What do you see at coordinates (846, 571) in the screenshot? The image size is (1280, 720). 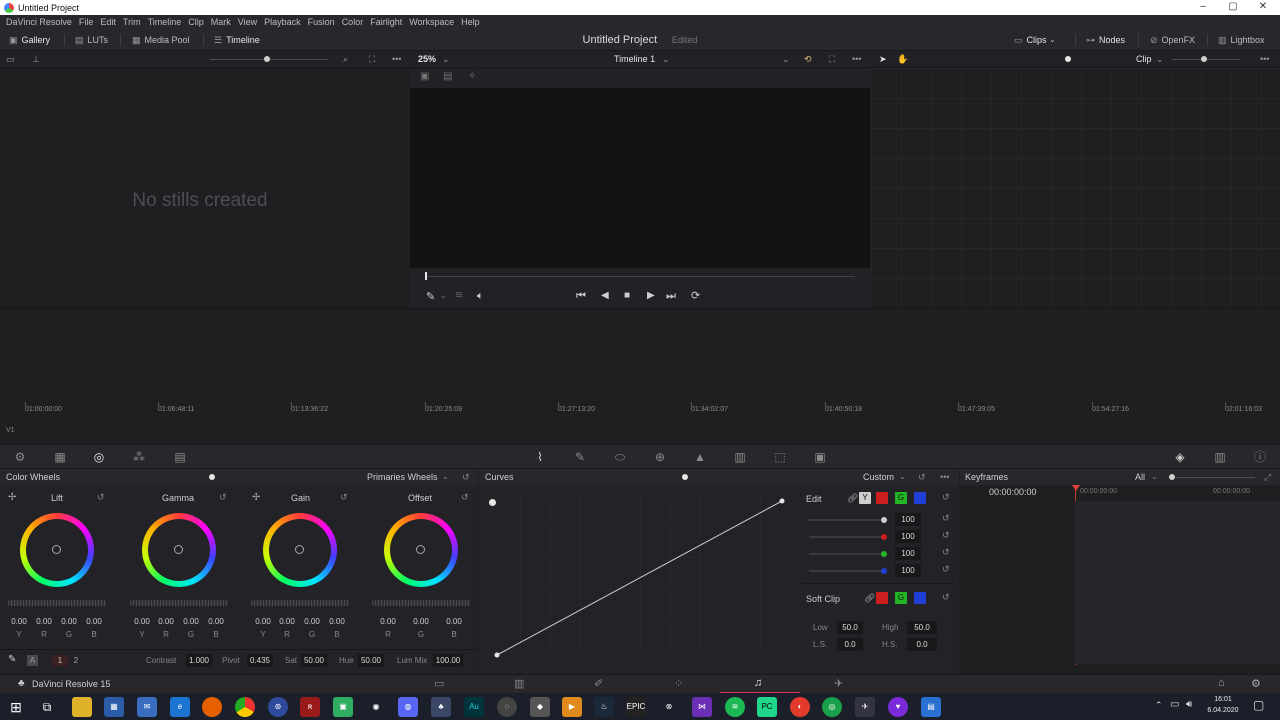 I see `b-intensity-slider` at bounding box center [846, 571].